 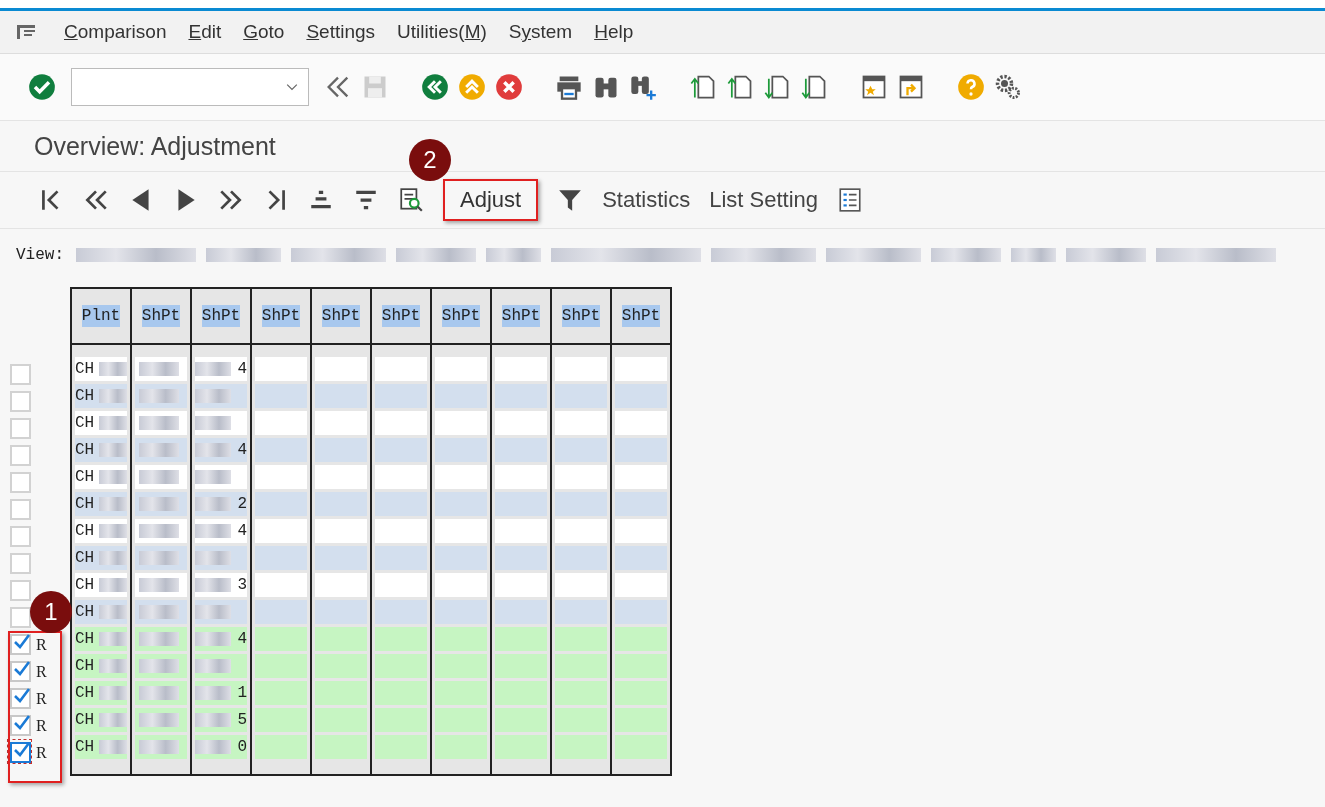 What do you see at coordinates (540, 32) in the screenshot?
I see `menu-item: System` at bounding box center [540, 32].